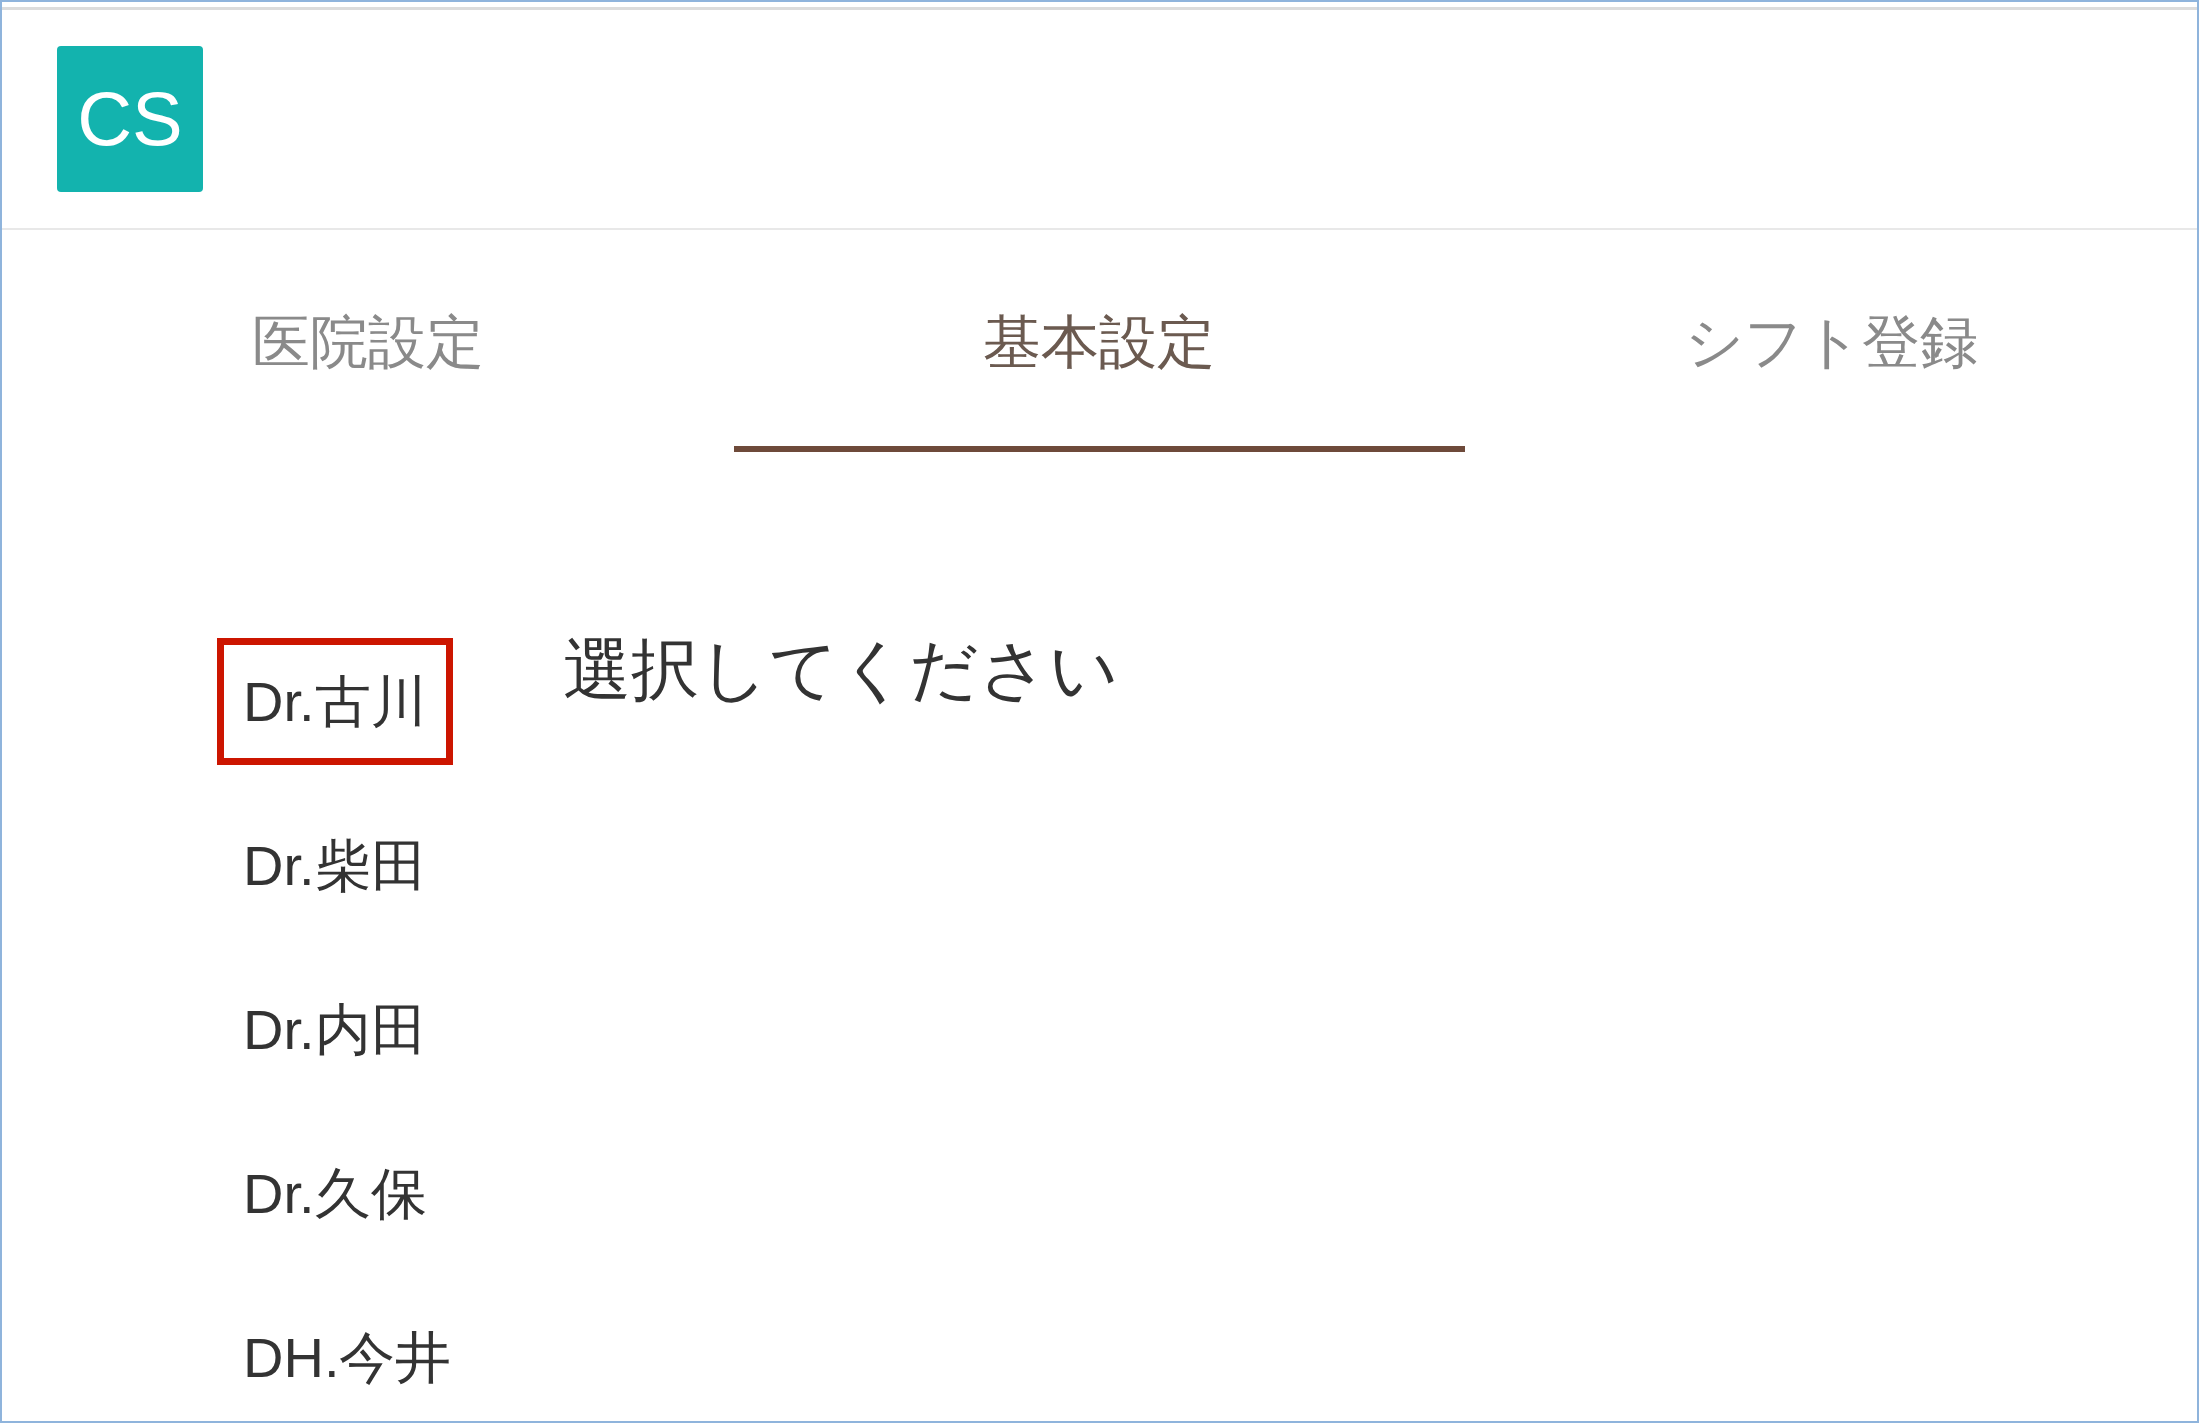 The width and height of the screenshot is (2199, 1423). What do you see at coordinates (1099, 341) in the screenshot?
I see `tab: 基本設定` at bounding box center [1099, 341].